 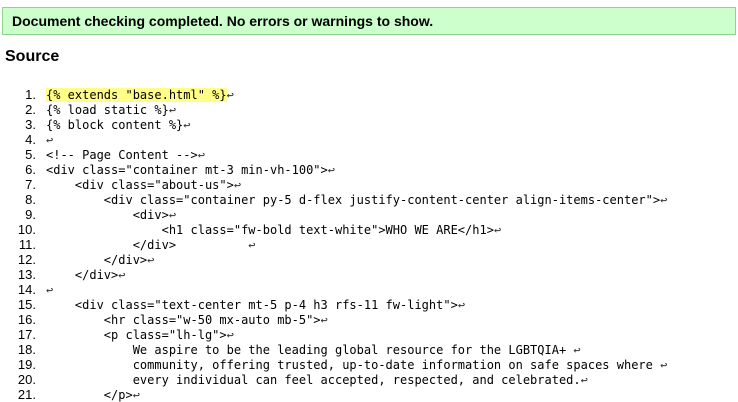 I want to click on line-number: 7., so click(x=30, y=184).